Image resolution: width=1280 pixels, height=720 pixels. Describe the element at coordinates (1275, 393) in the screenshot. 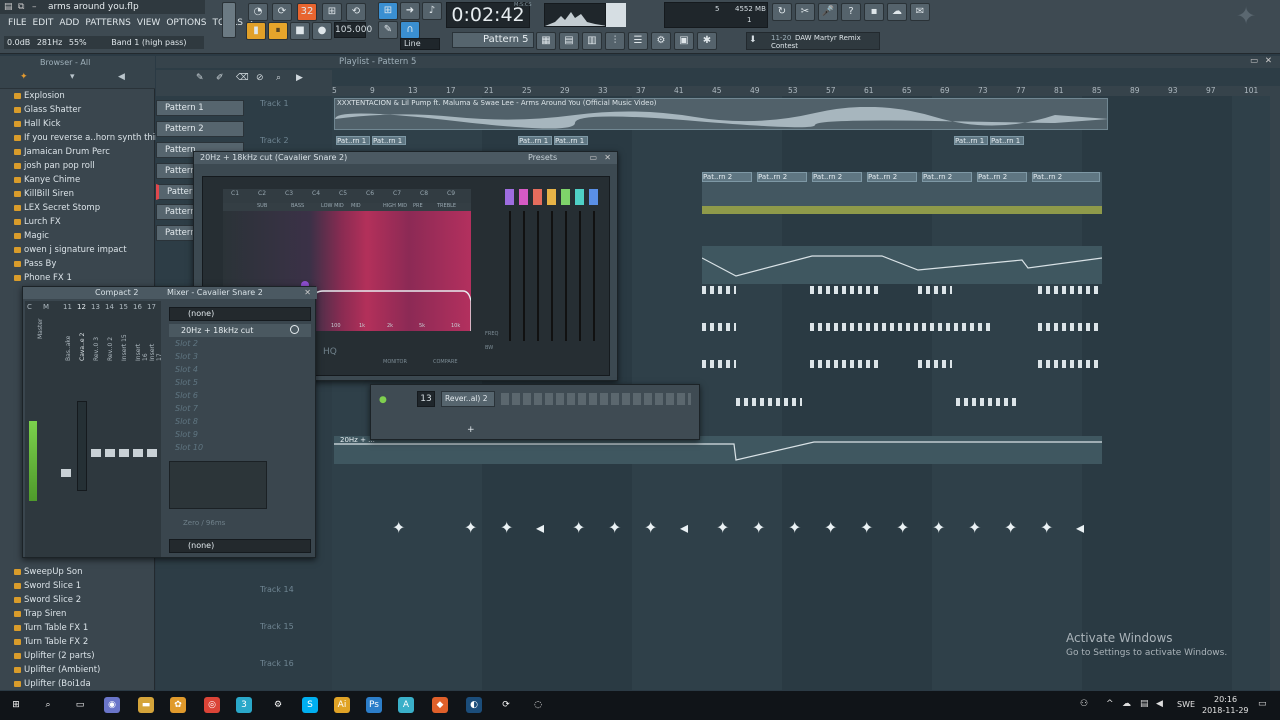

I see `vertical-scrollbar` at that location.